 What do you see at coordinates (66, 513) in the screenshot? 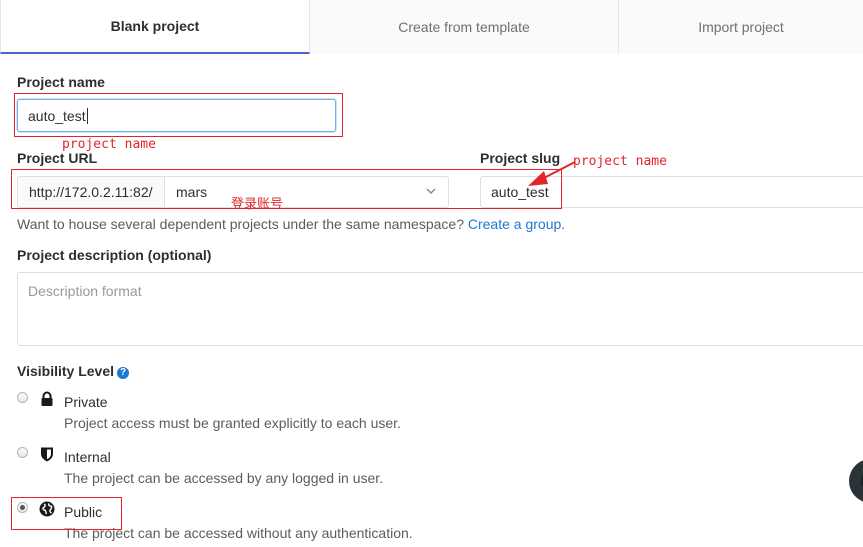
I see `annotation-box-public` at bounding box center [66, 513].